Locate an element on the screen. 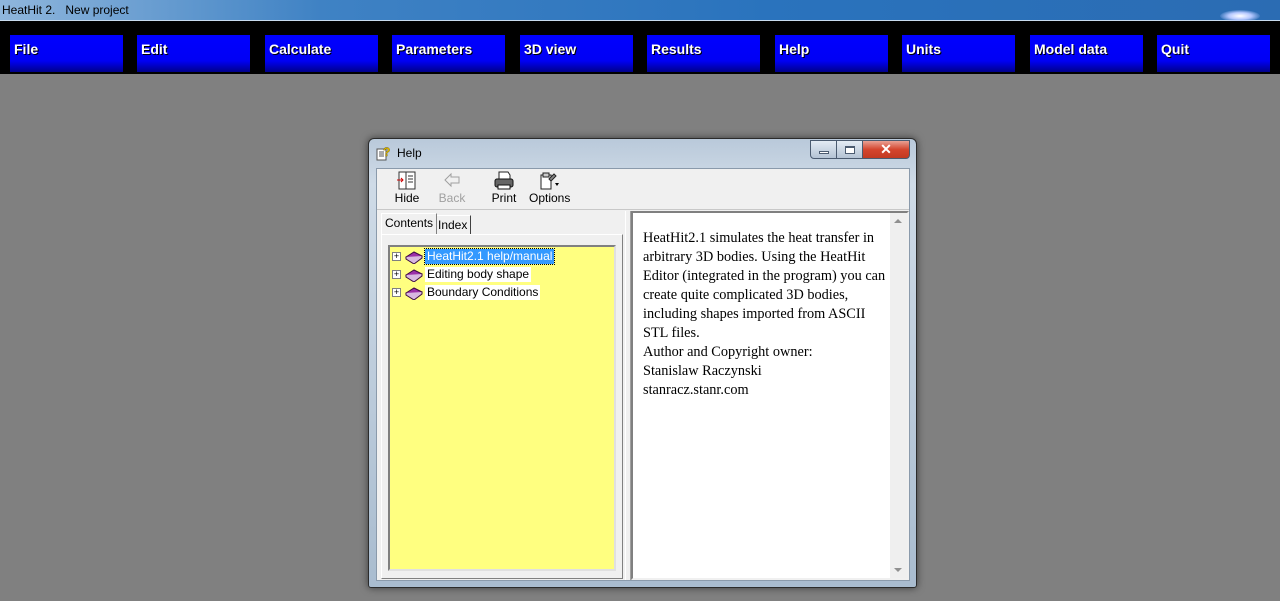 The image size is (1280, 601). author-line: Author and Copyright owner: is located at coordinates (728, 352).